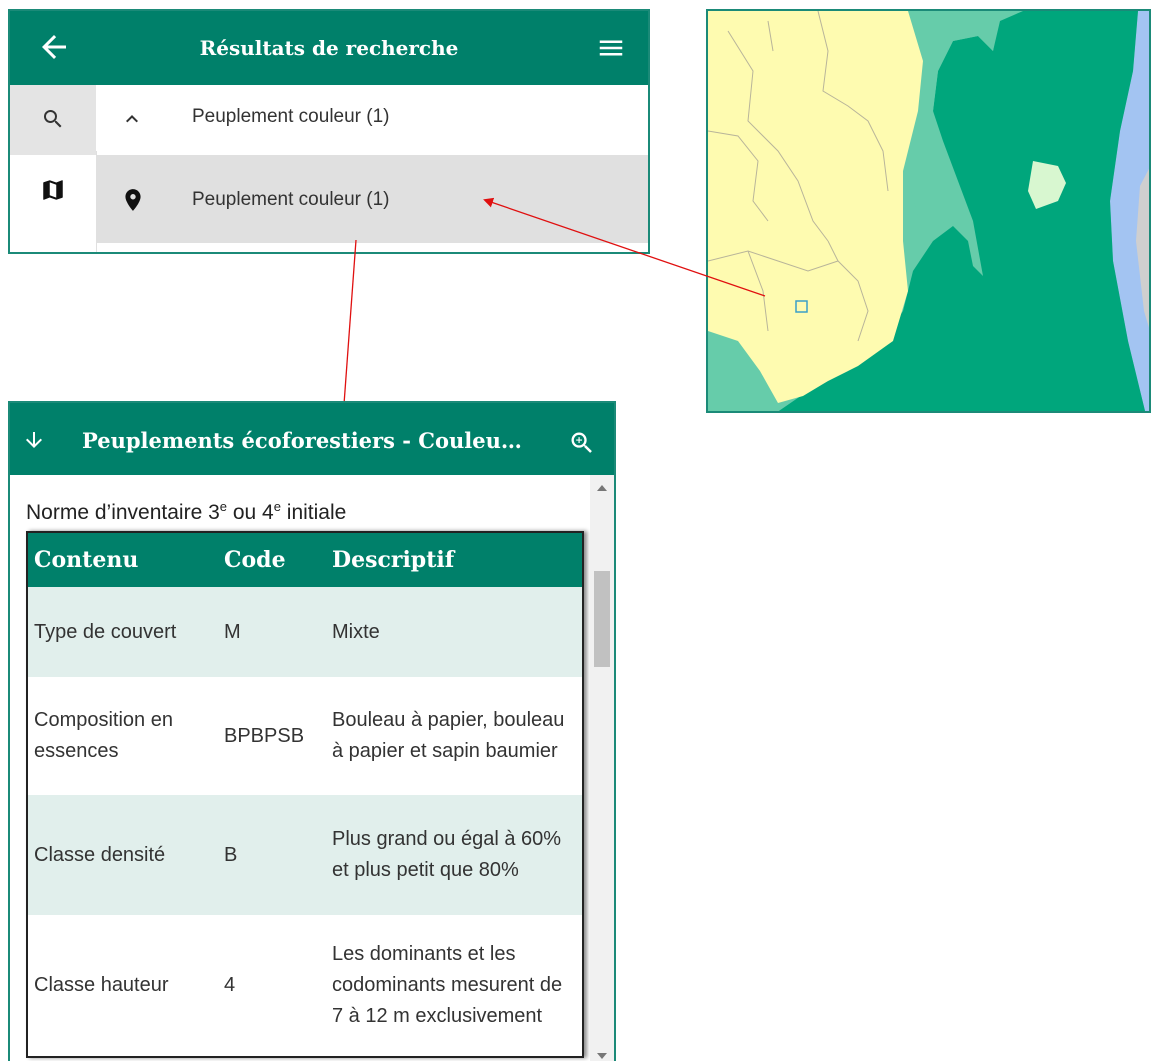  I want to click on scrollbar-thumb, so click(602, 619).